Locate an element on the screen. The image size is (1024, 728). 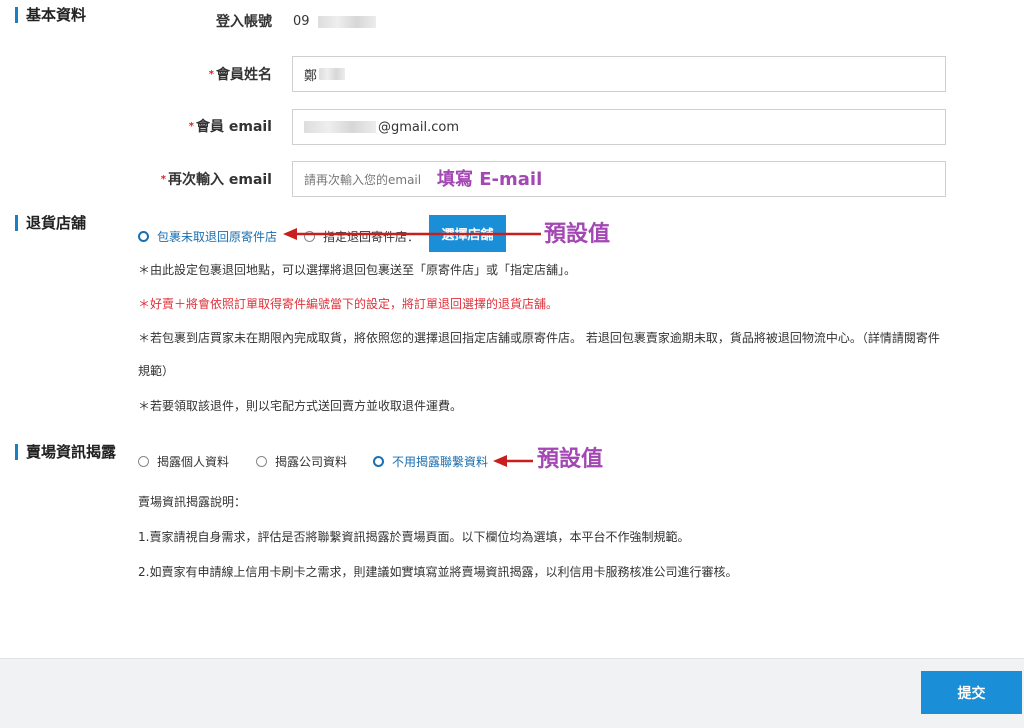
name-field: 鄭 is located at coordinates (619, 74).